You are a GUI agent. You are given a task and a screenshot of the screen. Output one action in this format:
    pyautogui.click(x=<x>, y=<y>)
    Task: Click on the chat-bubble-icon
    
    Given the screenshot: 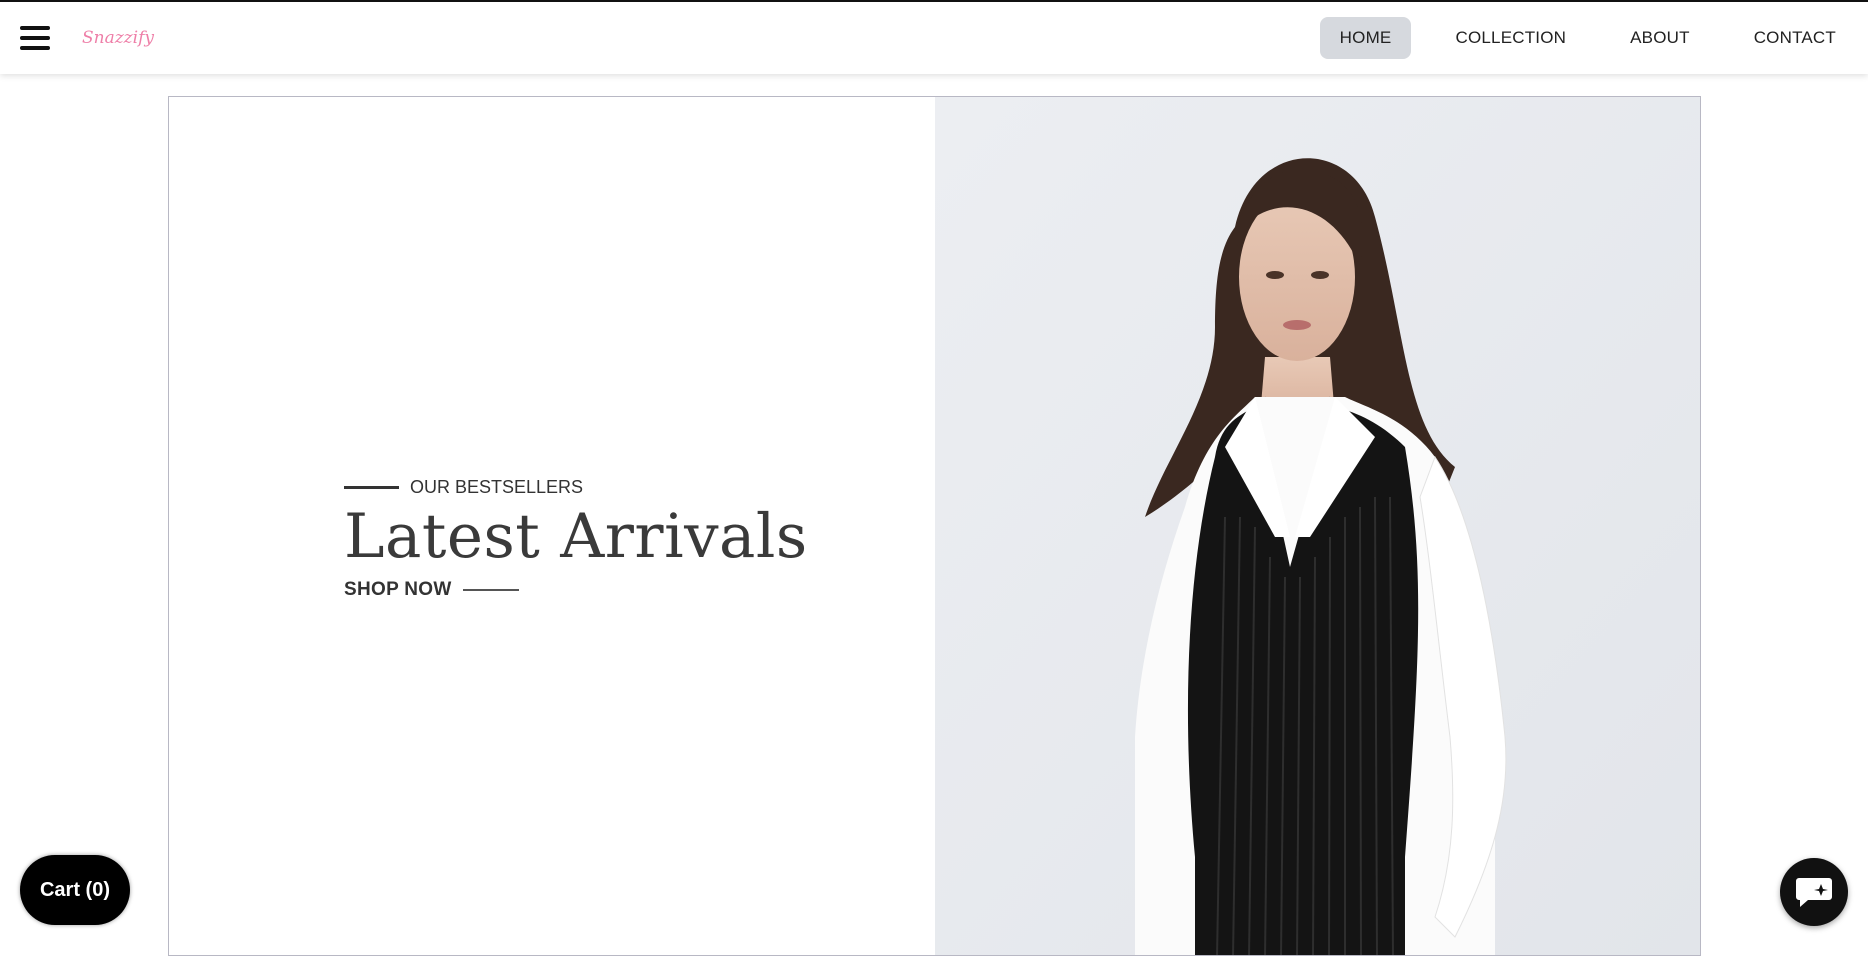 What is the action you would take?
    pyautogui.click(x=1814, y=892)
    